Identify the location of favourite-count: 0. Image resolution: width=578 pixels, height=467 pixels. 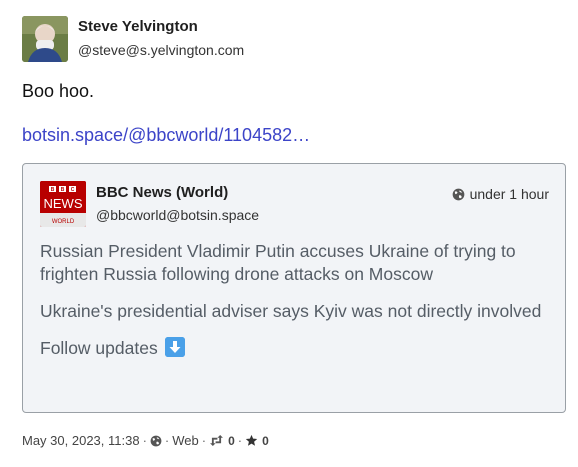
(265, 440).